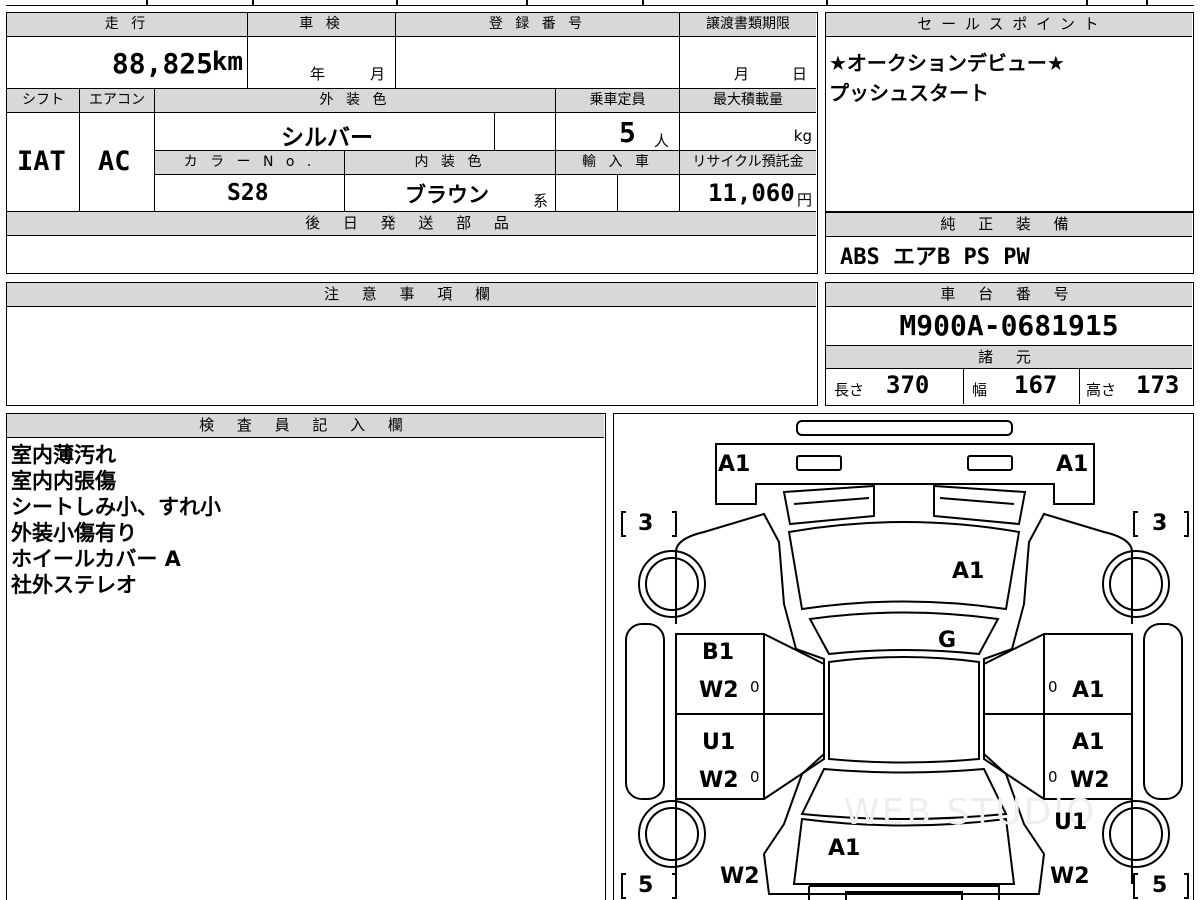  Describe the element at coordinates (117, 101) in the screenshot. I see `aircon-label: エアコン` at that location.